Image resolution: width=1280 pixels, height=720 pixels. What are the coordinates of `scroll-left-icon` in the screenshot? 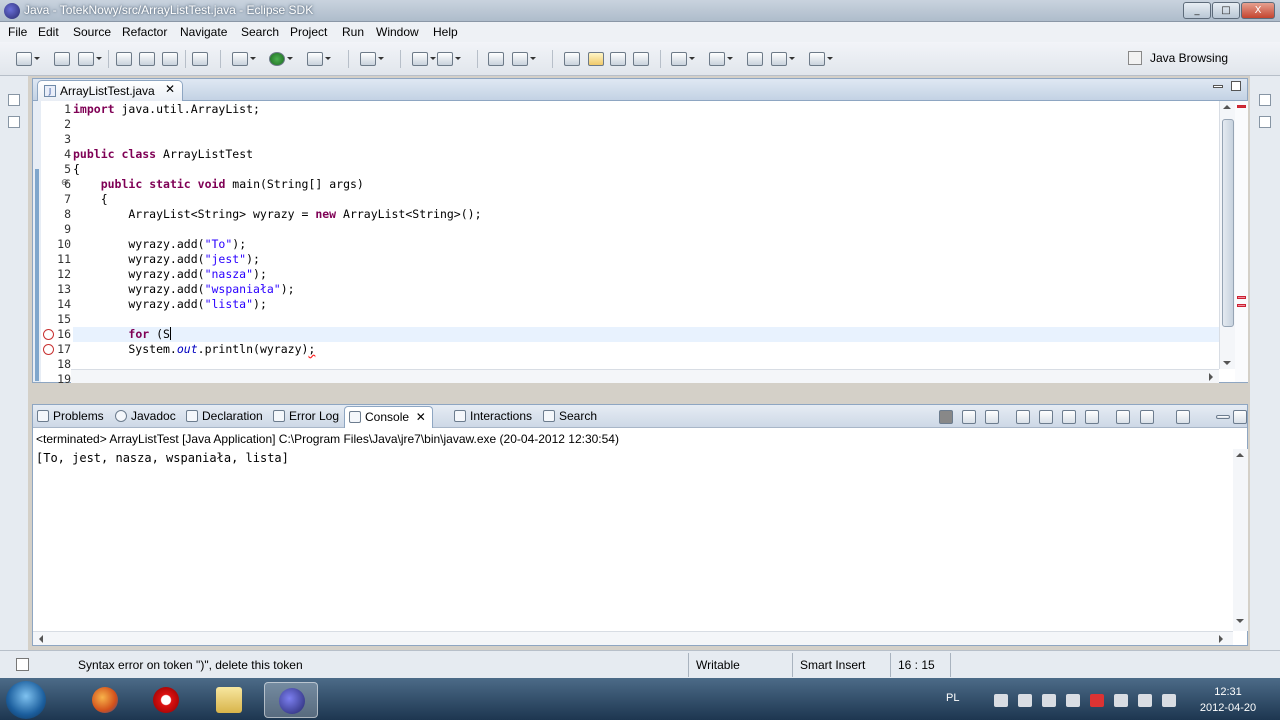 It's located at (39, 639).